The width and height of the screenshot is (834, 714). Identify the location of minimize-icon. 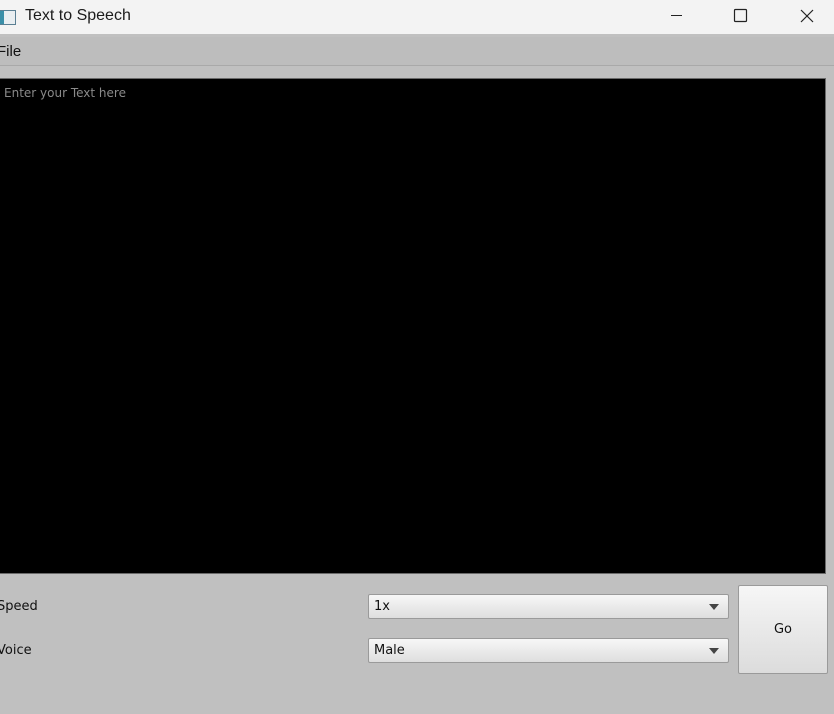
(676, 15).